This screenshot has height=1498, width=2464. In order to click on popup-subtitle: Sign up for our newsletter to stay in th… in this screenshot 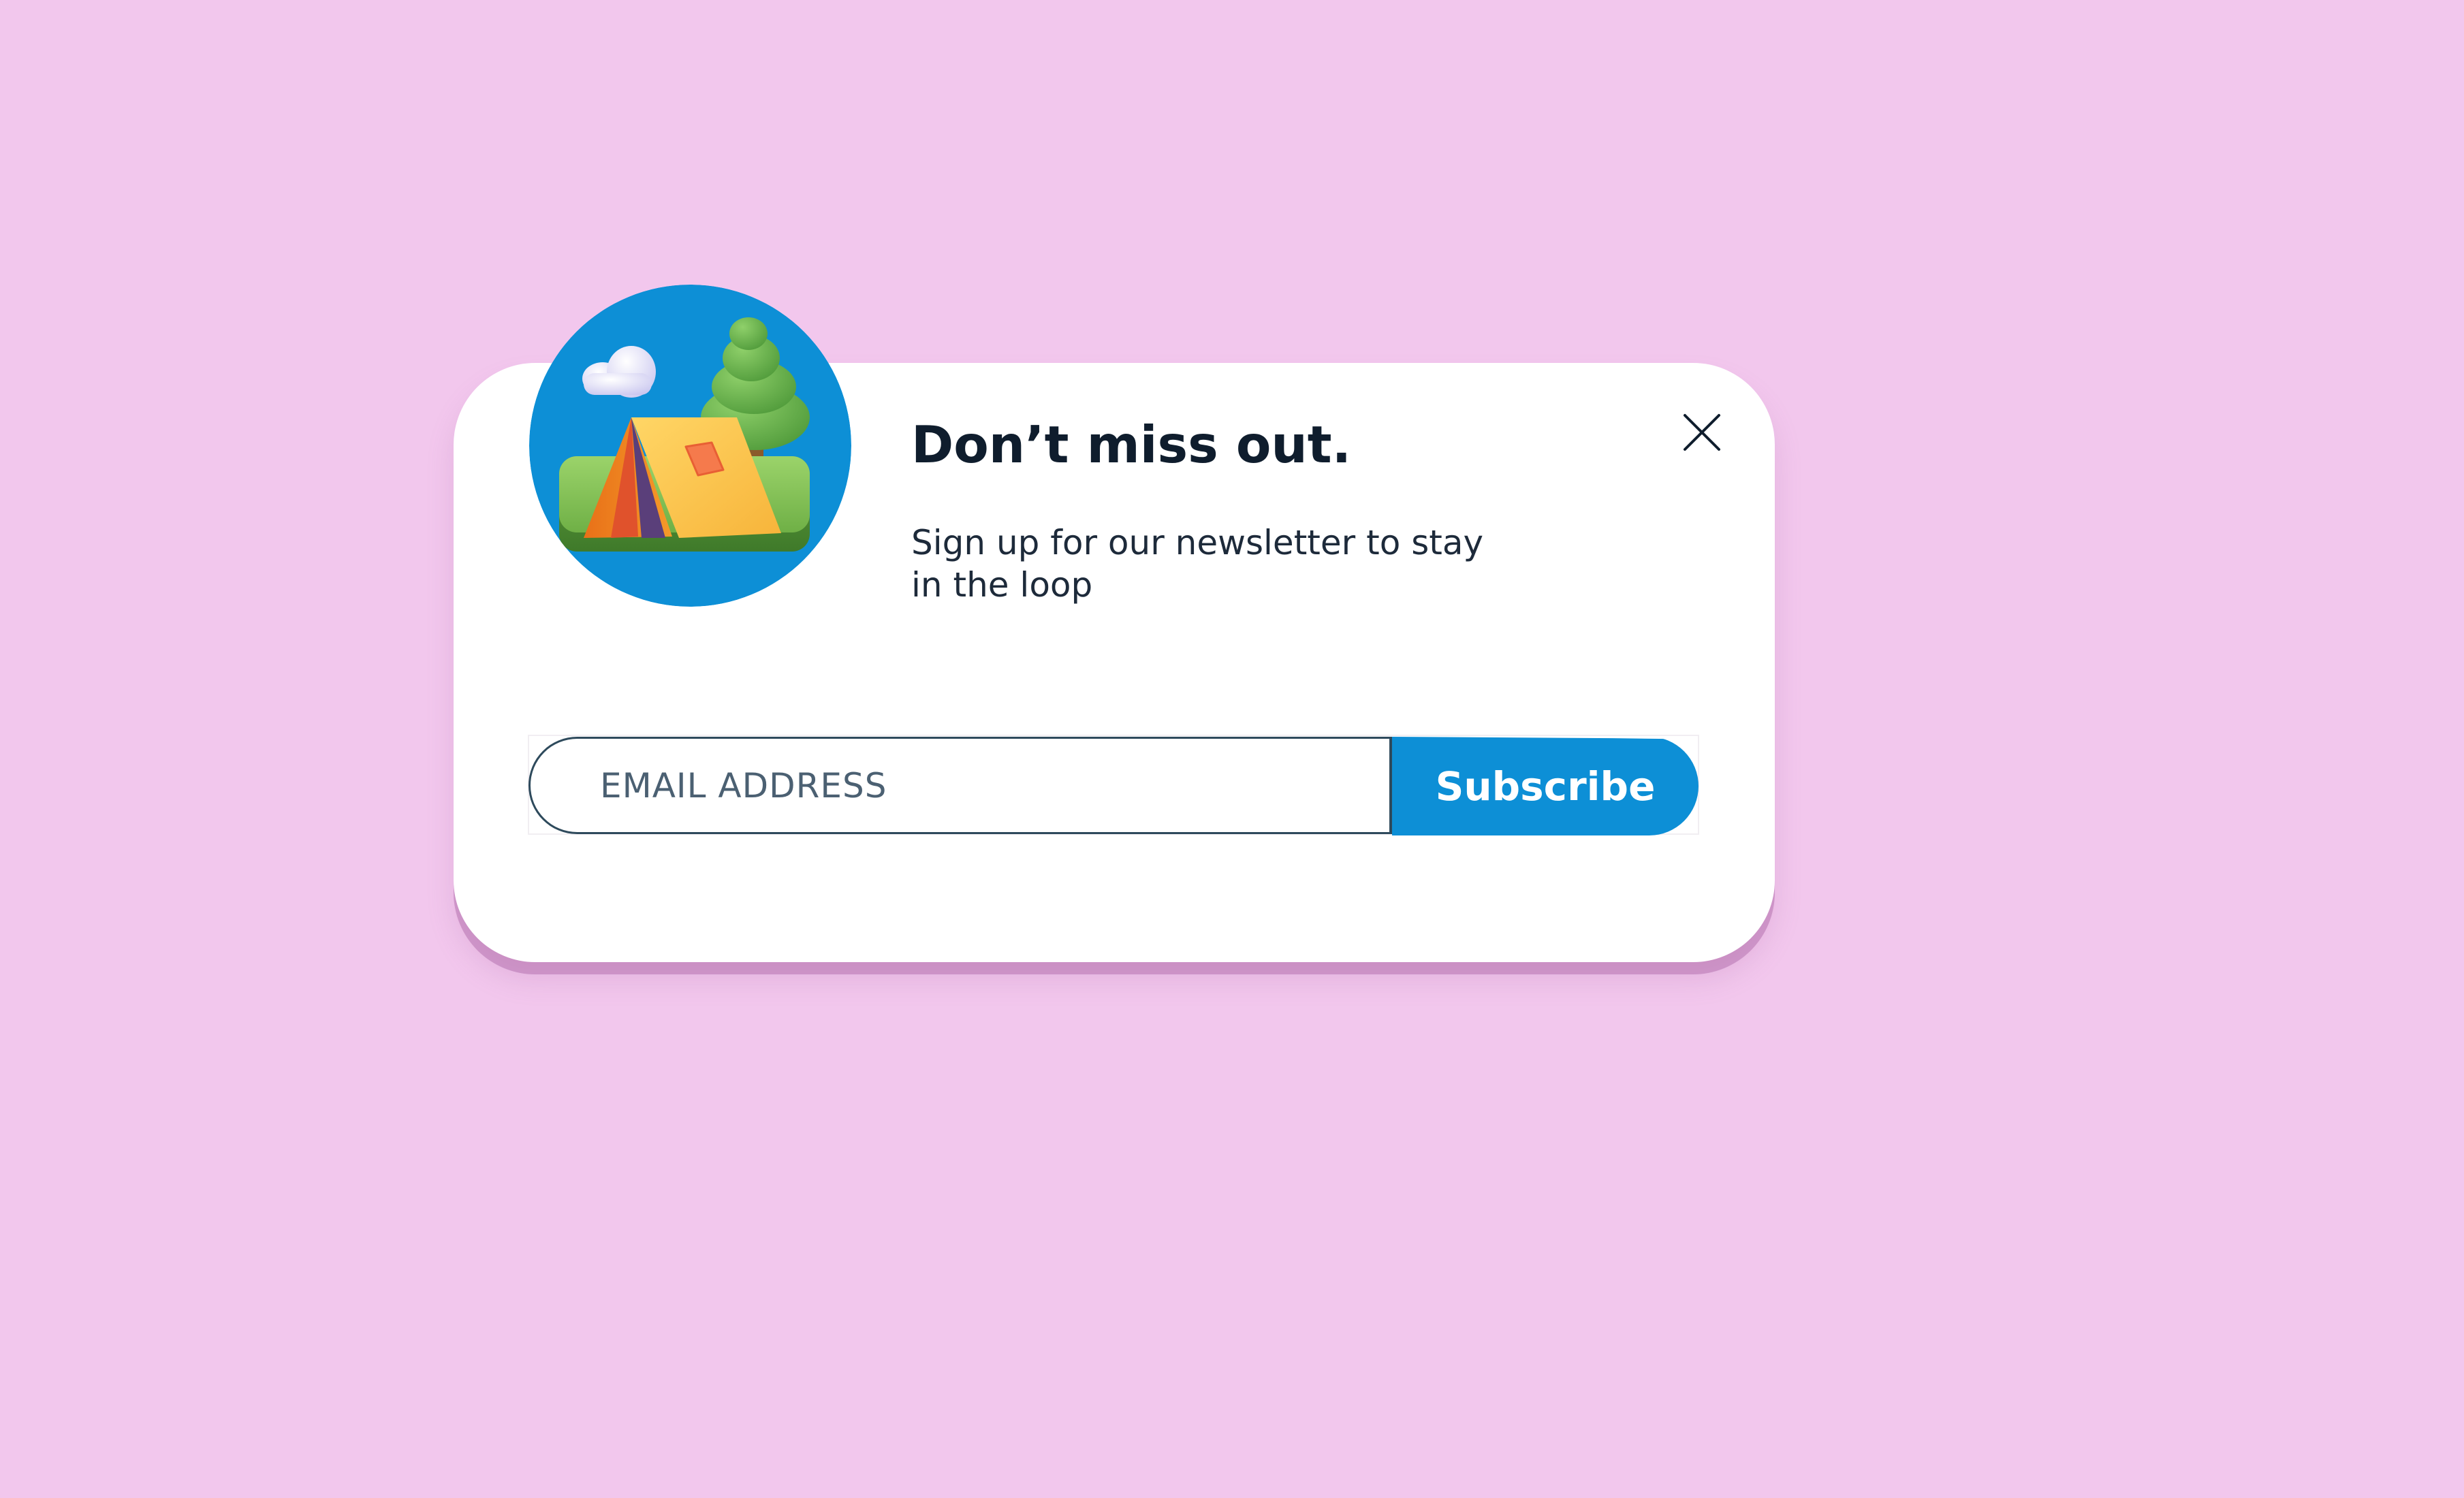, I will do `click(1198, 564)`.